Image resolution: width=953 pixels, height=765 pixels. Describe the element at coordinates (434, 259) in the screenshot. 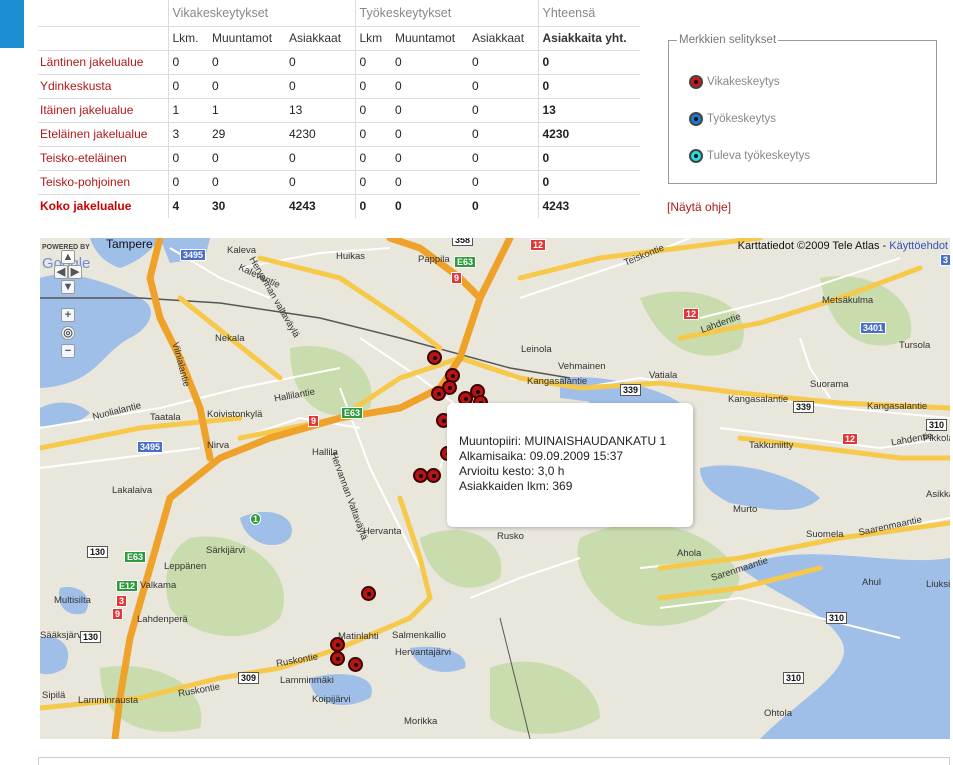

I see `place-label: Pappila` at that location.